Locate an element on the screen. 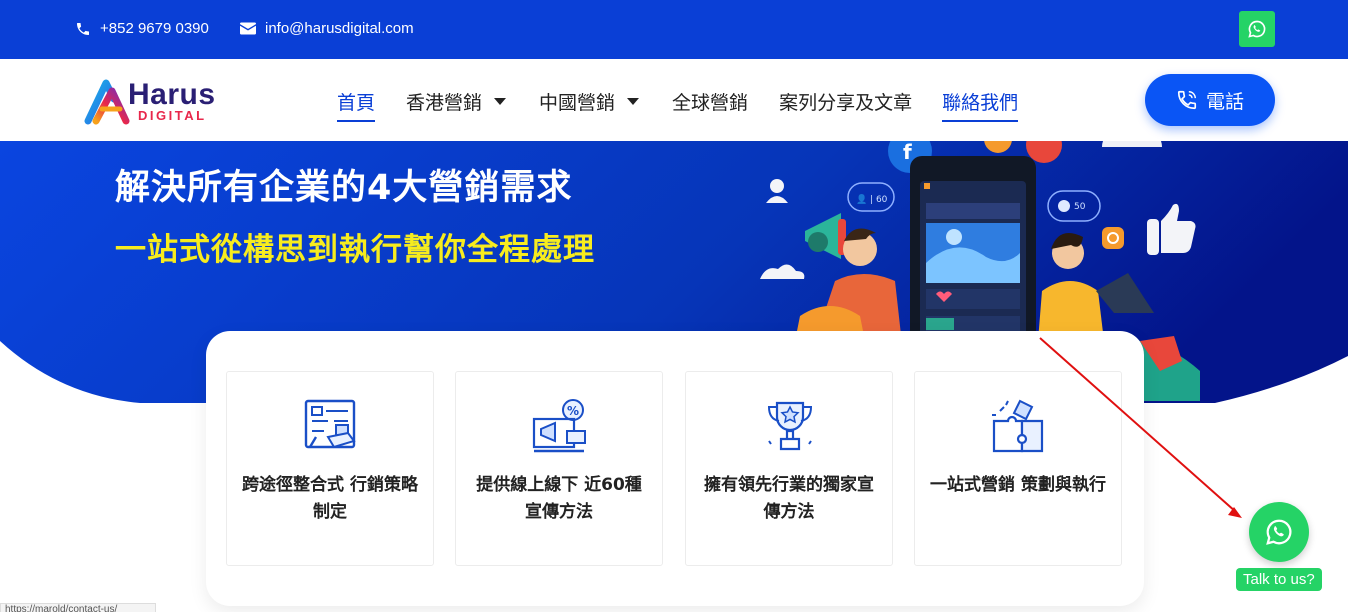 This screenshot has height=612, width=1348. nav-item-contact-us: 聯絡我們 is located at coordinates (980, 104).